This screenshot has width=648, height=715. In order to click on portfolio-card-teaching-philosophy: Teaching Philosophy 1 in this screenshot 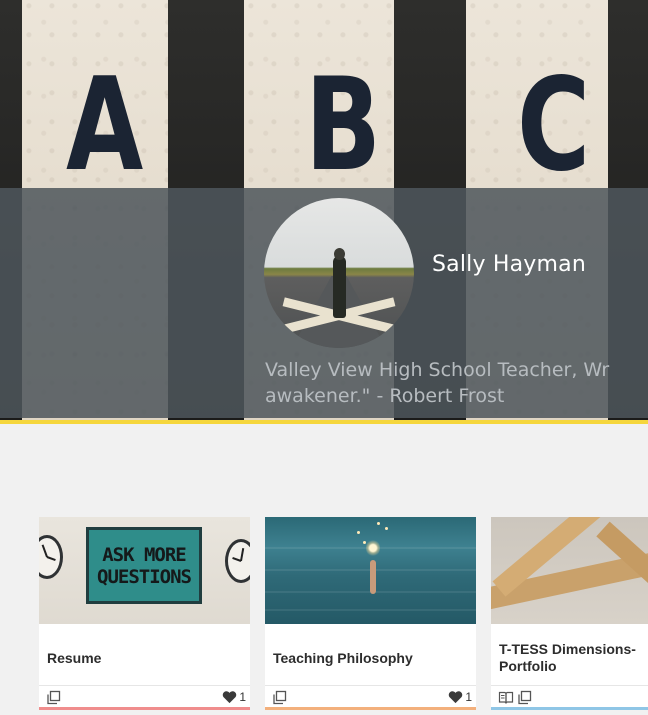, I will do `click(370, 613)`.